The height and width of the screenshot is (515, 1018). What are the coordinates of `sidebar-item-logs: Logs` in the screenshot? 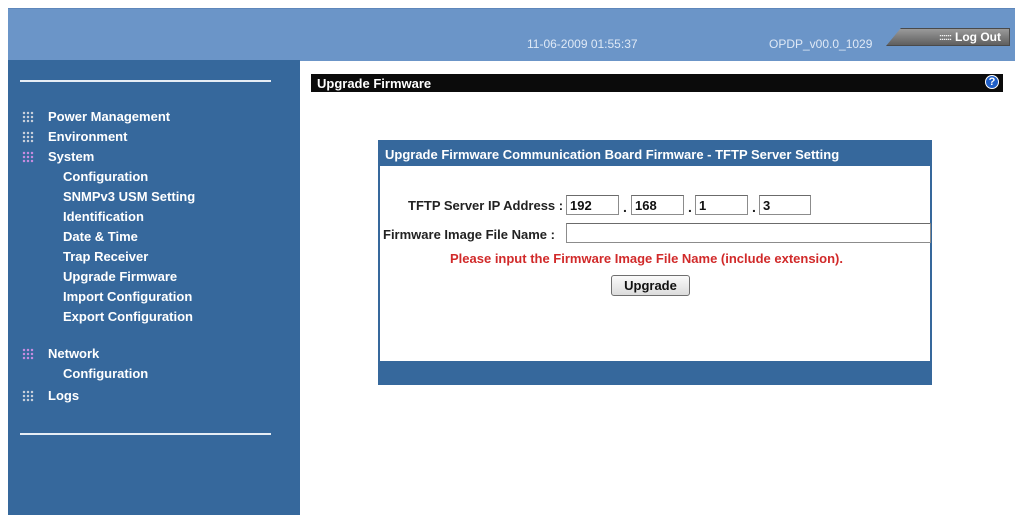 It's located at (50, 395).